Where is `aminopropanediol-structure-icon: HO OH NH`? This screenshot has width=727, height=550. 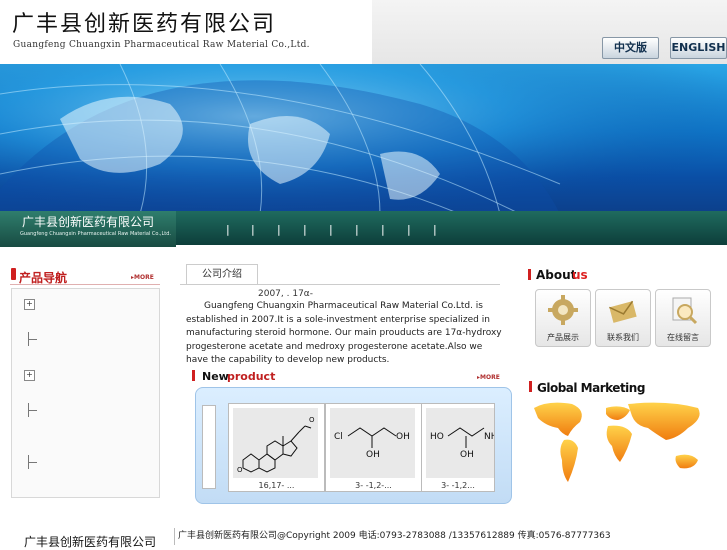
aminopropanediol-structure-icon: HO OH NH is located at coordinates (460, 443).